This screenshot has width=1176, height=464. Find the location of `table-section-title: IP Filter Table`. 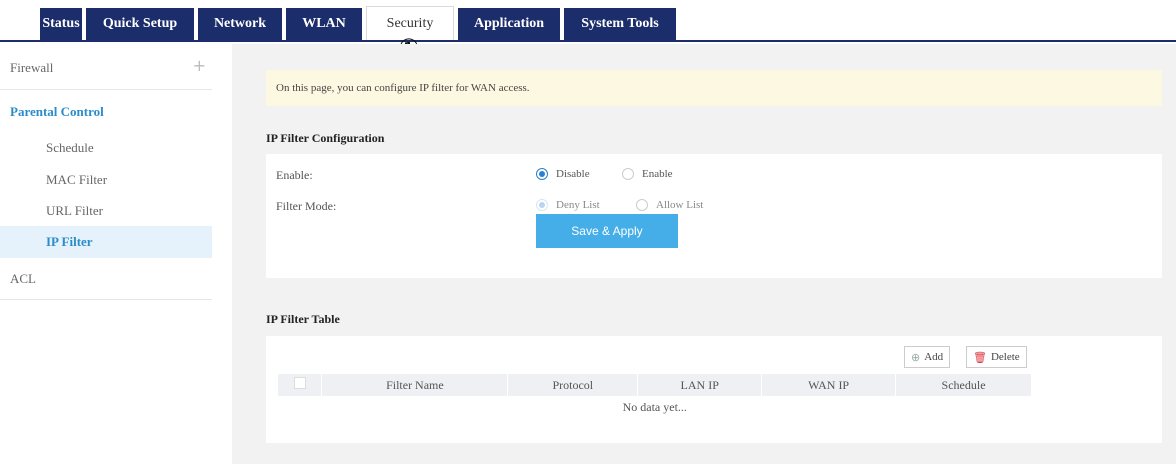

table-section-title: IP Filter Table is located at coordinates (303, 319).